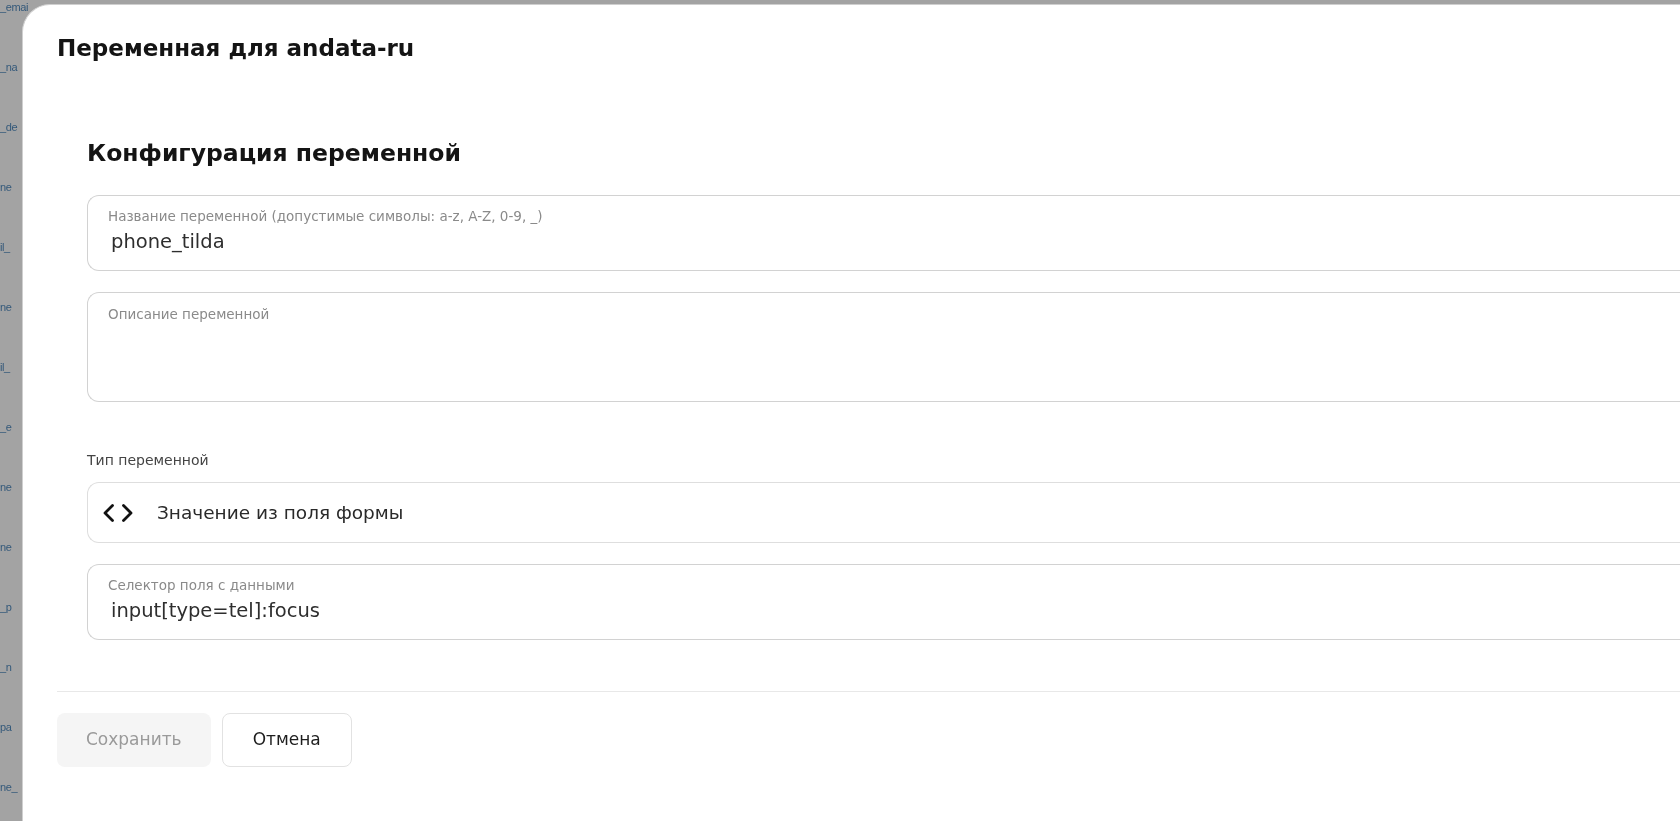  What do you see at coordinates (6, 727) in the screenshot?
I see `list-item-text: pa` at bounding box center [6, 727].